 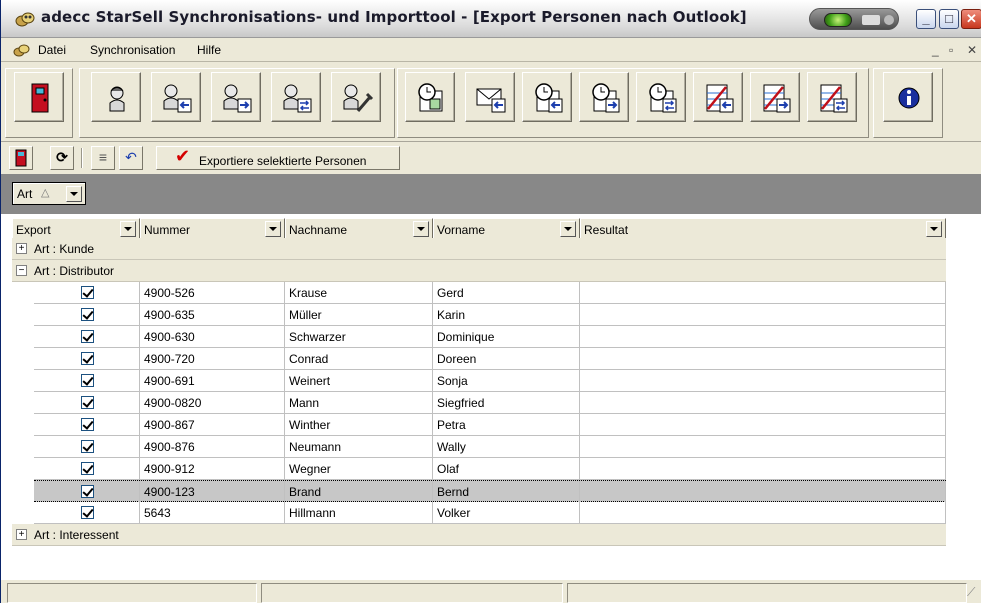 What do you see at coordinates (359, 314) in the screenshot?
I see `nachname-cell: Müller` at bounding box center [359, 314].